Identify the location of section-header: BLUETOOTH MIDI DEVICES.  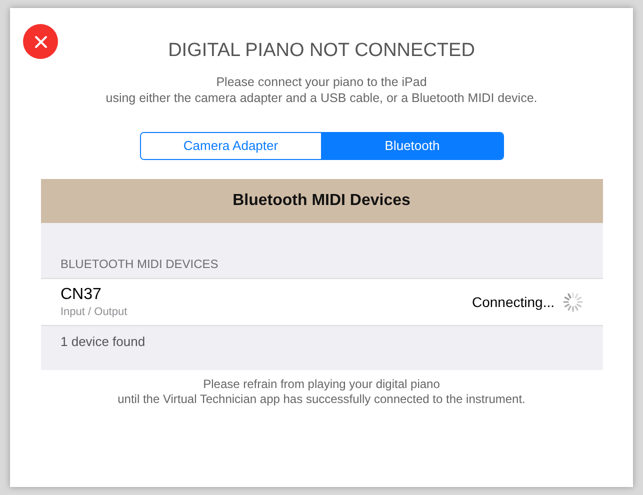
(140, 264).